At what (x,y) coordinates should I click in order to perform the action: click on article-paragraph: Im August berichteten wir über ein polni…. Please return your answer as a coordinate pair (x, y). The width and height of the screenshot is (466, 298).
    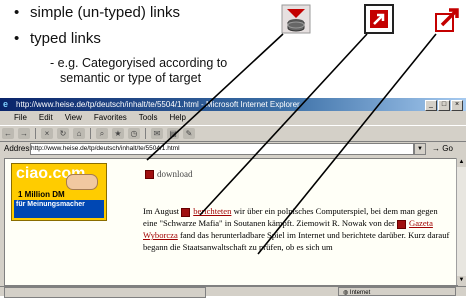
    Looking at the image, I should click on (298, 229).